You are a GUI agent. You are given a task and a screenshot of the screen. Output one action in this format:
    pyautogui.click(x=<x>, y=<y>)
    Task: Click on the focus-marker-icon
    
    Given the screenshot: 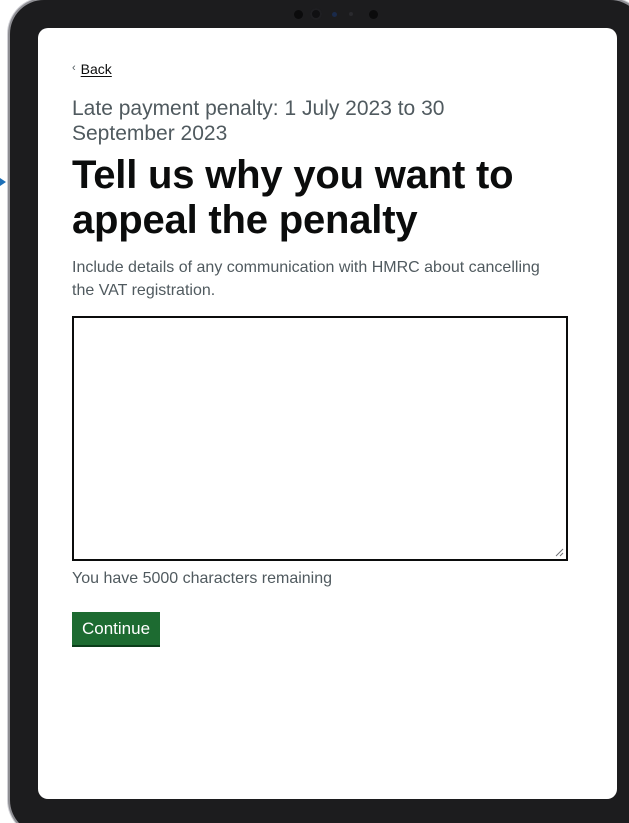 What is the action you would take?
    pyautogui.click(x=4, y=182)
    